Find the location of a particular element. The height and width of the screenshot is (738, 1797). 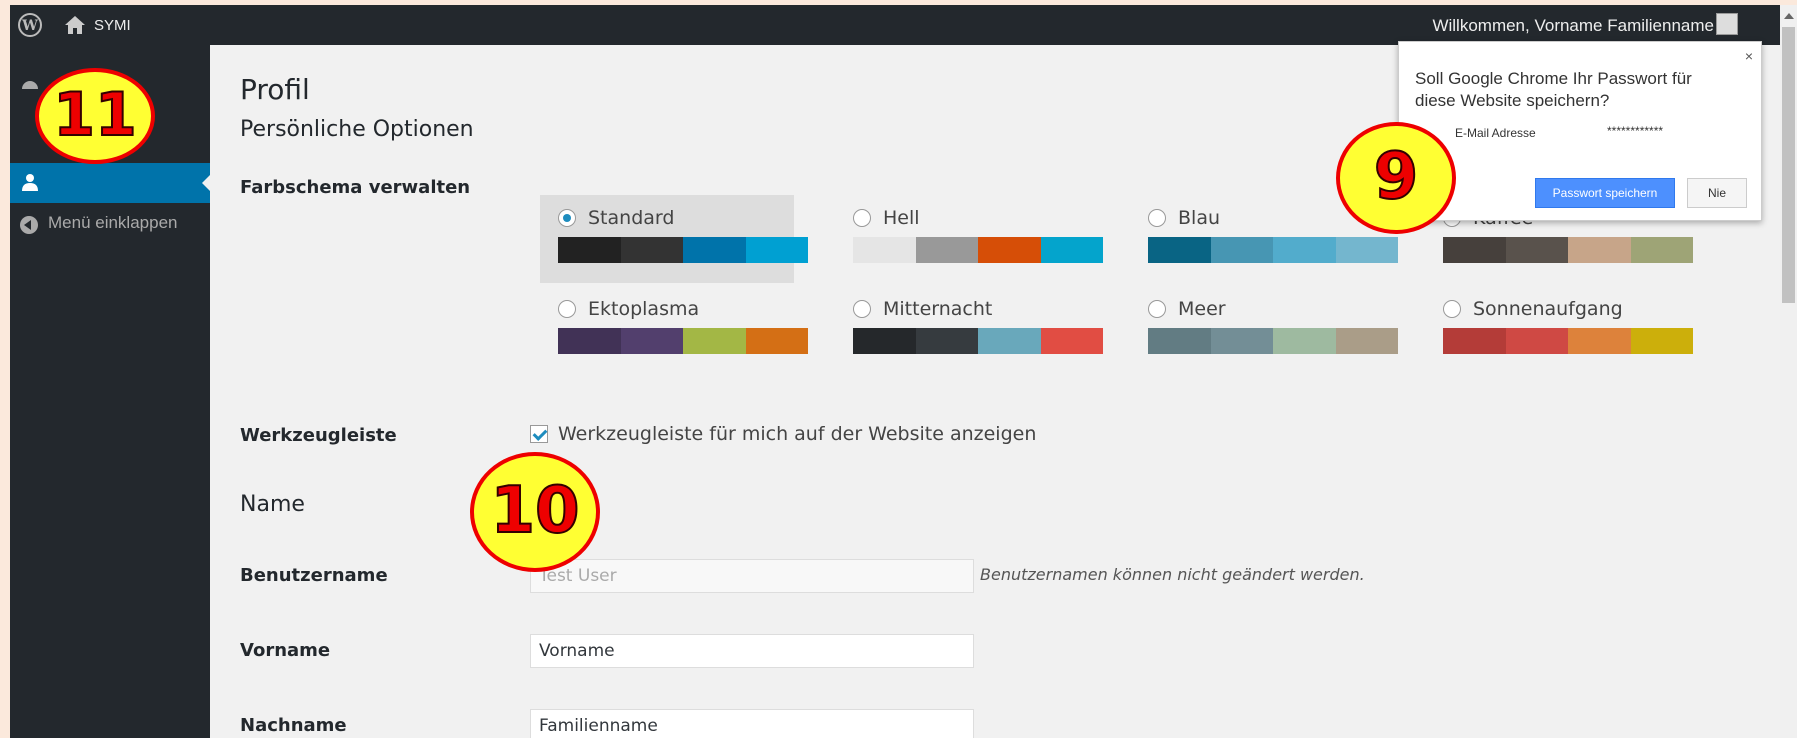

color-scheme-name: Hell is located at coordinates (901, 218).